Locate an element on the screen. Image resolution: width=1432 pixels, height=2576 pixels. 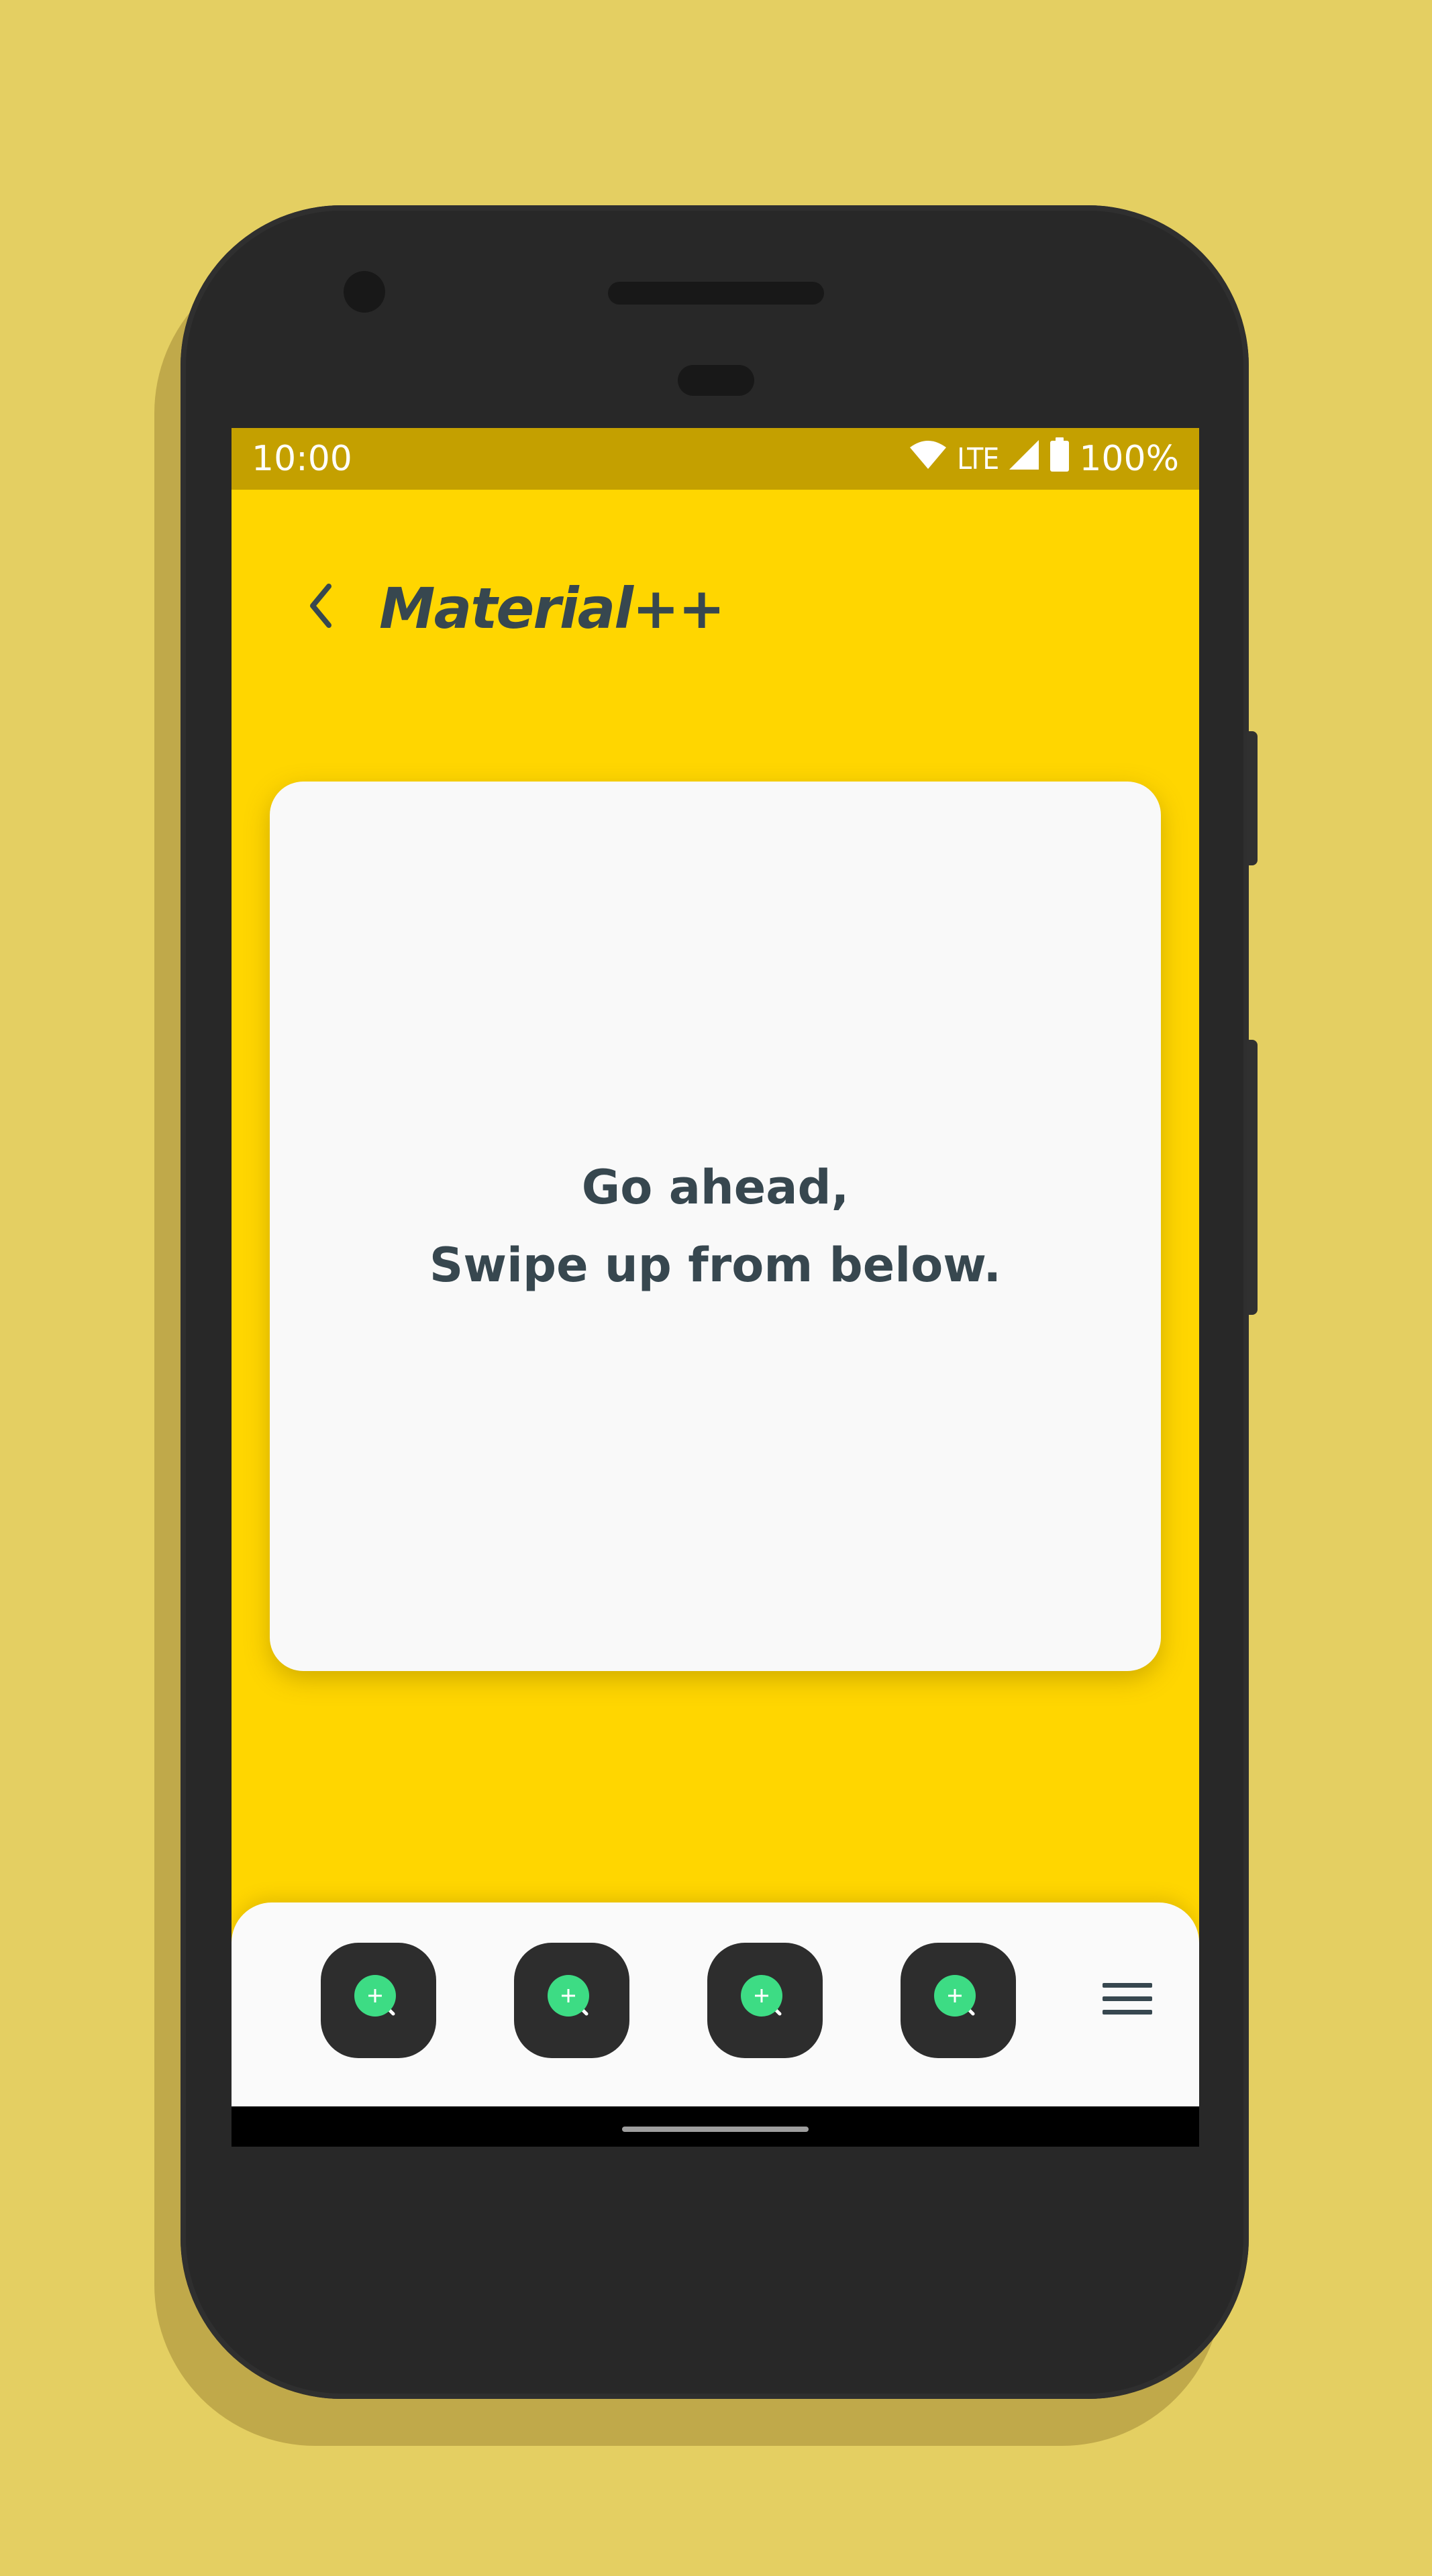
earpiece-speaker is located at coordinates (716, 293).